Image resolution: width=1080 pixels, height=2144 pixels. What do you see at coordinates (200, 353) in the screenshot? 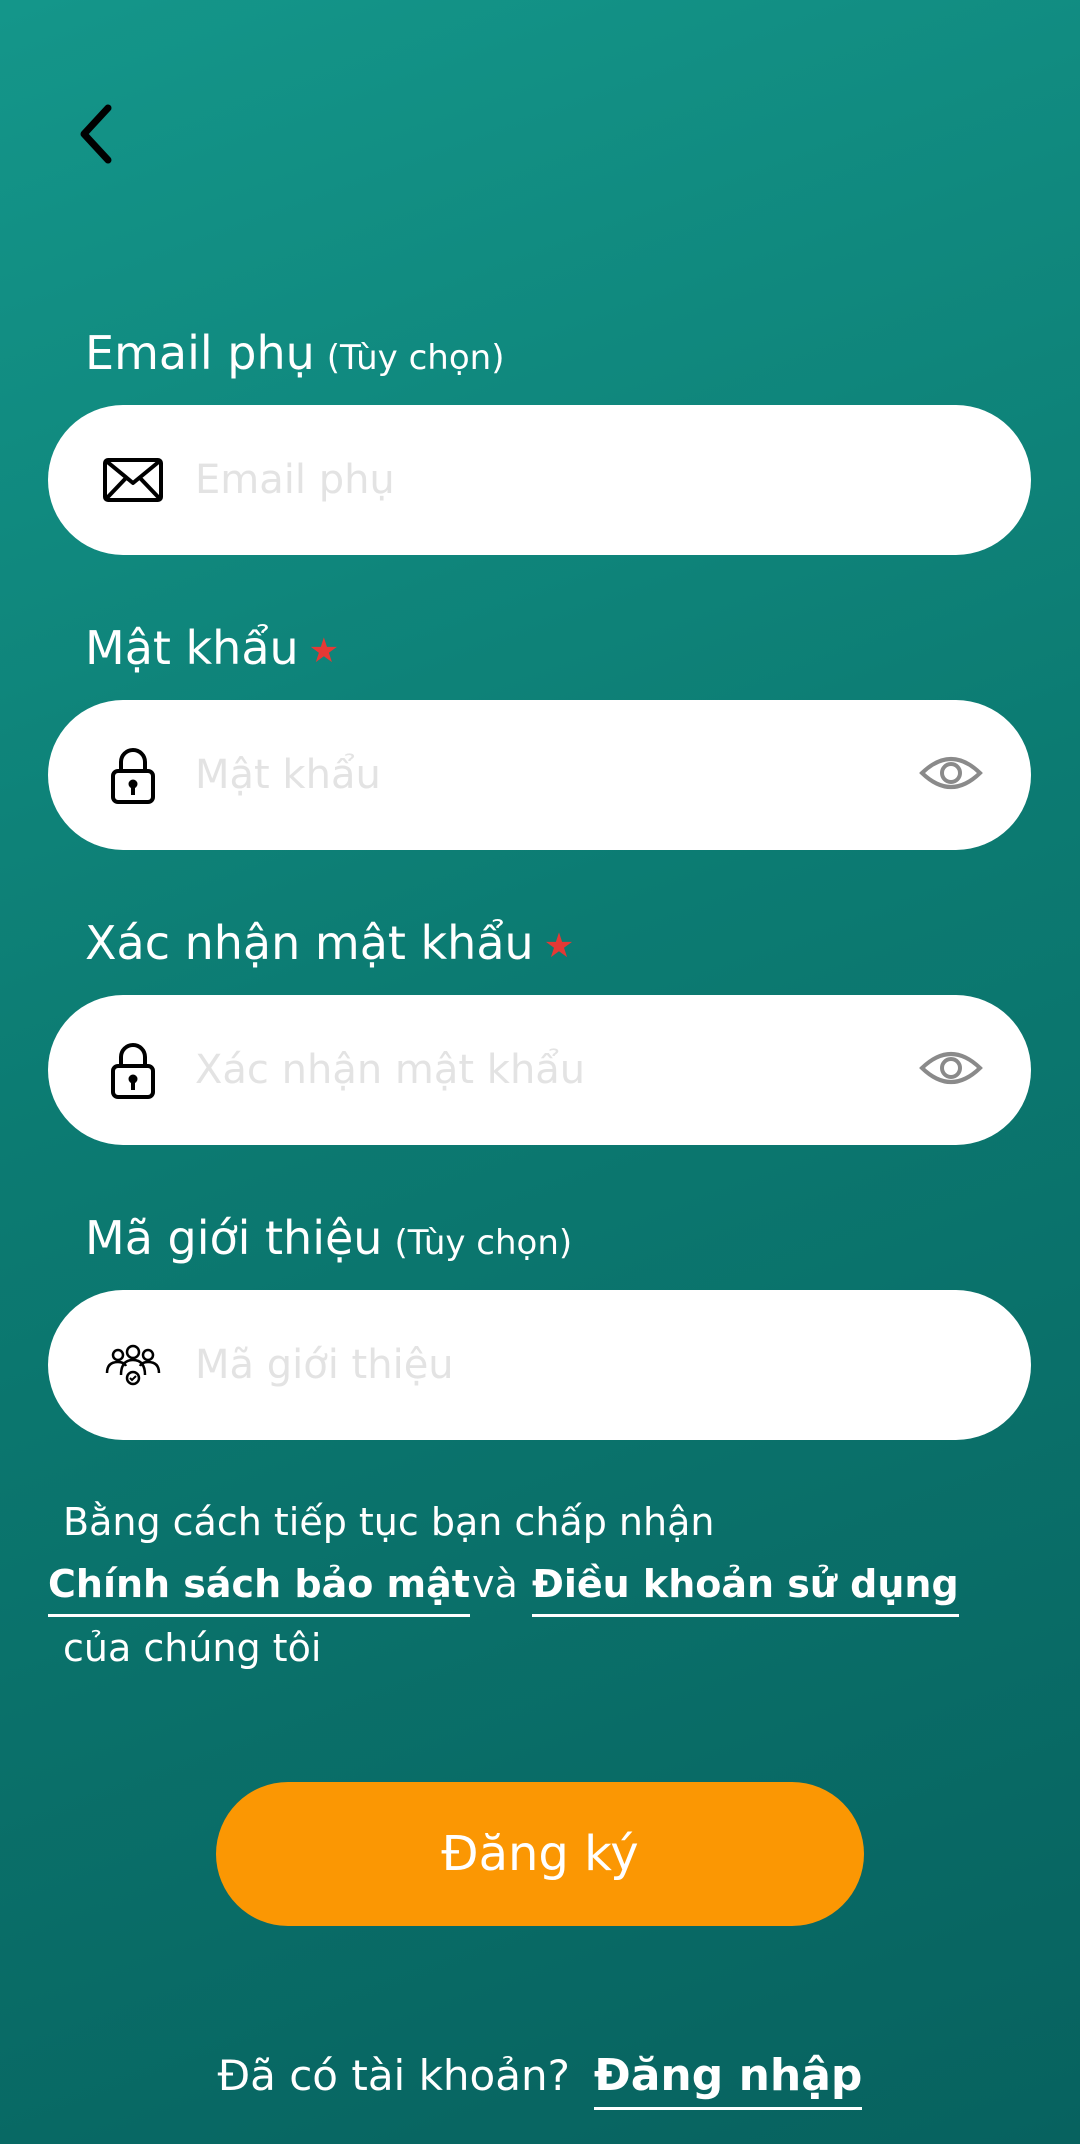
I see `secondary-email-label-text: Email phụ` at bounding box center [200, 353].